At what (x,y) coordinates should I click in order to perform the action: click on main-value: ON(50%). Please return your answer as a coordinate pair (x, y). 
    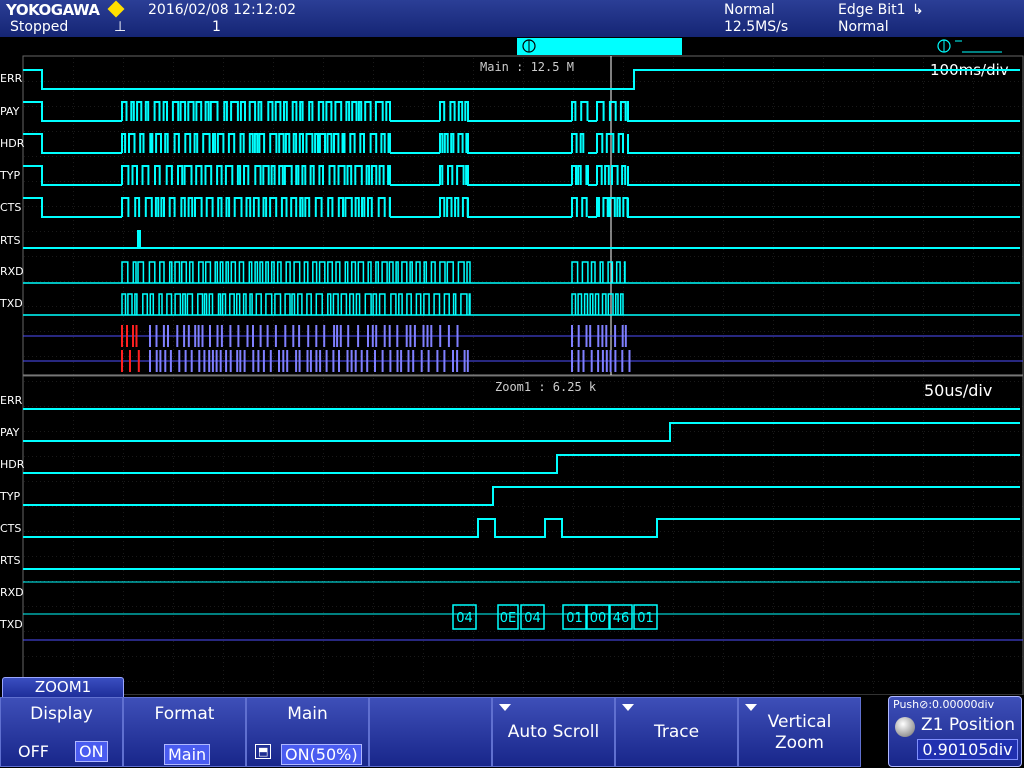
    Looking at the image, I should click on (321, 754).